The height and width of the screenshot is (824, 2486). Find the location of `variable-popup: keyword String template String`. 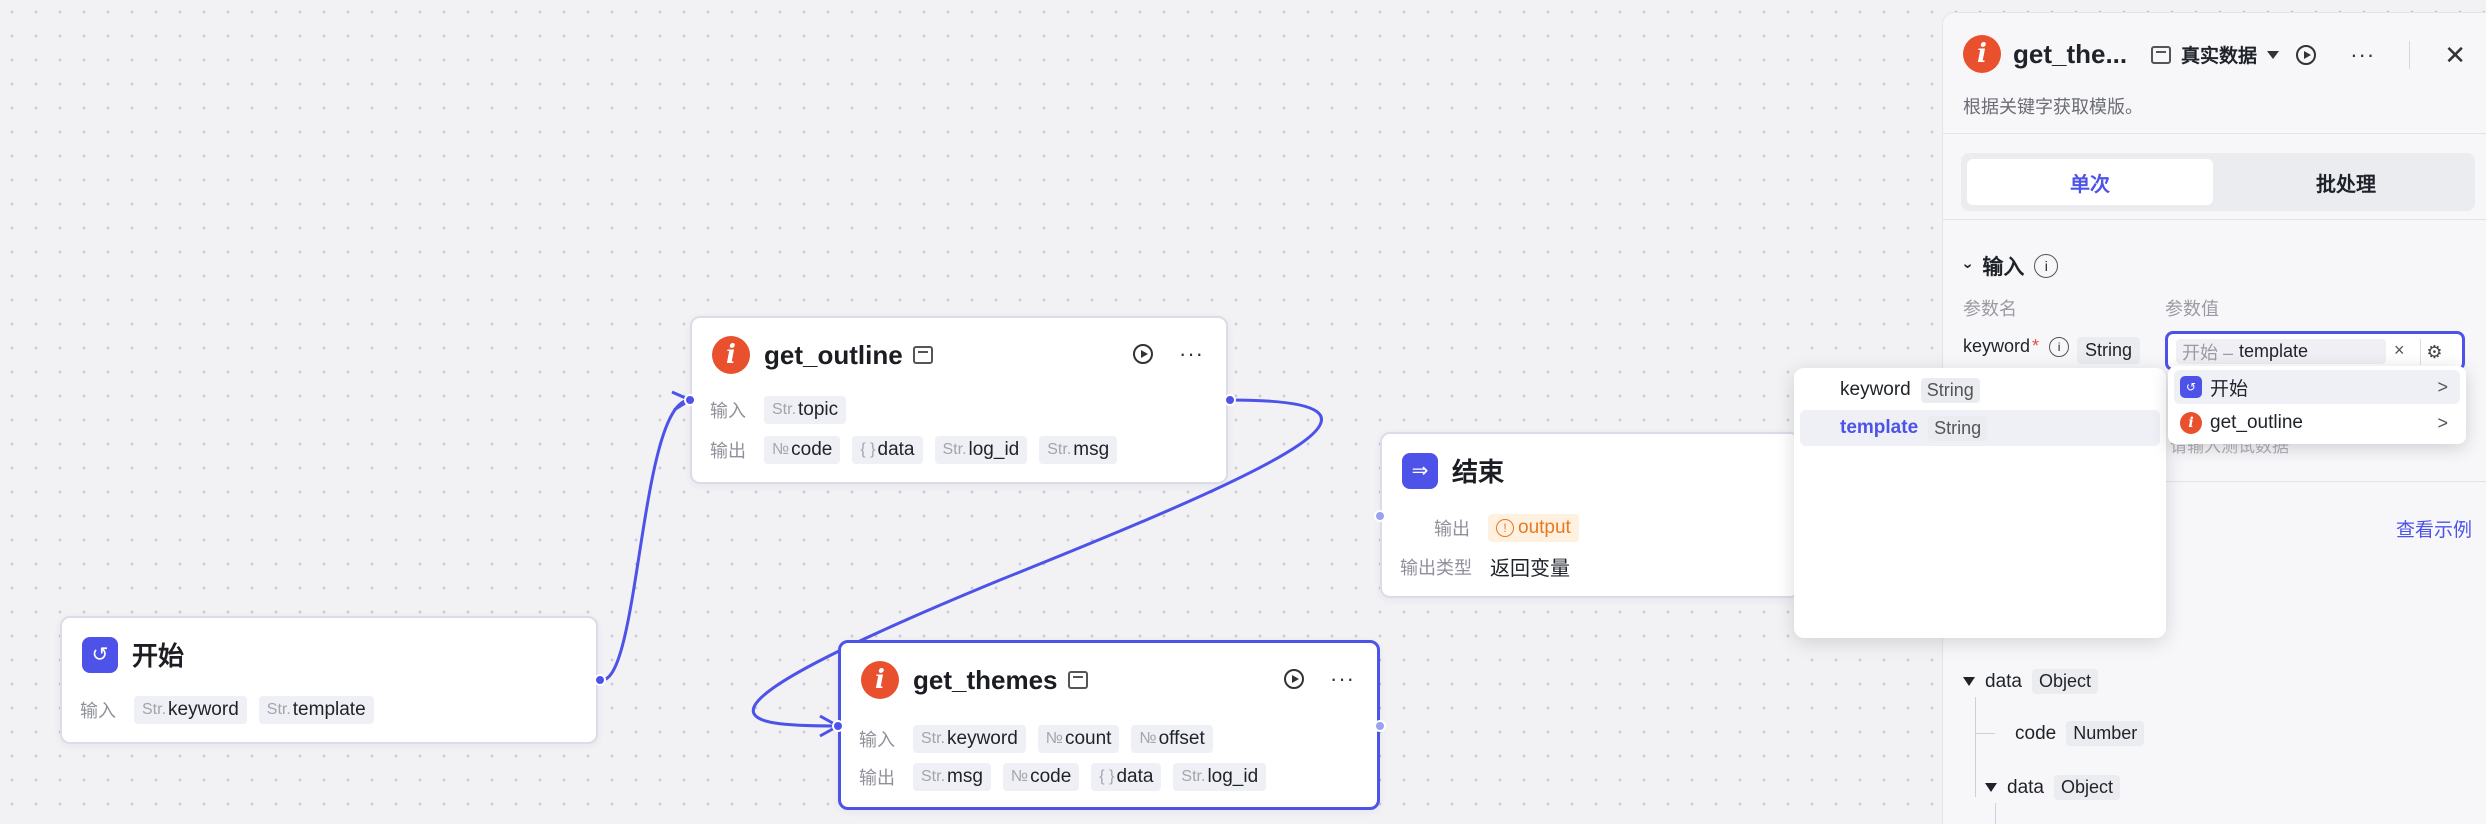

variable-popup: keyword String template String is located at coordinates (1980, 503).